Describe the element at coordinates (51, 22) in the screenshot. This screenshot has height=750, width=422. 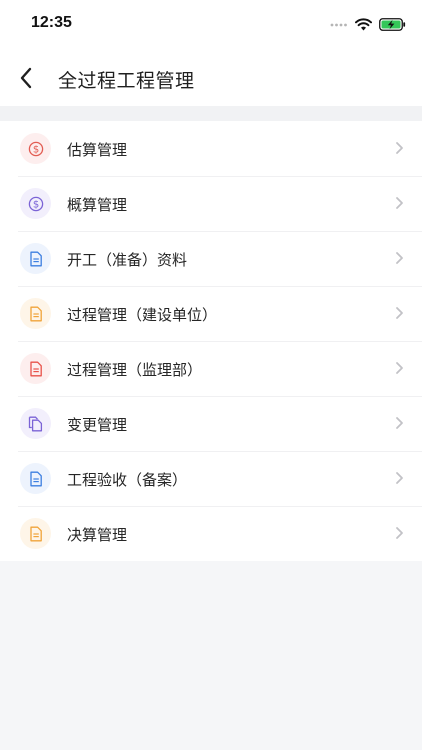
I see `status-time: 12:35` at that location.